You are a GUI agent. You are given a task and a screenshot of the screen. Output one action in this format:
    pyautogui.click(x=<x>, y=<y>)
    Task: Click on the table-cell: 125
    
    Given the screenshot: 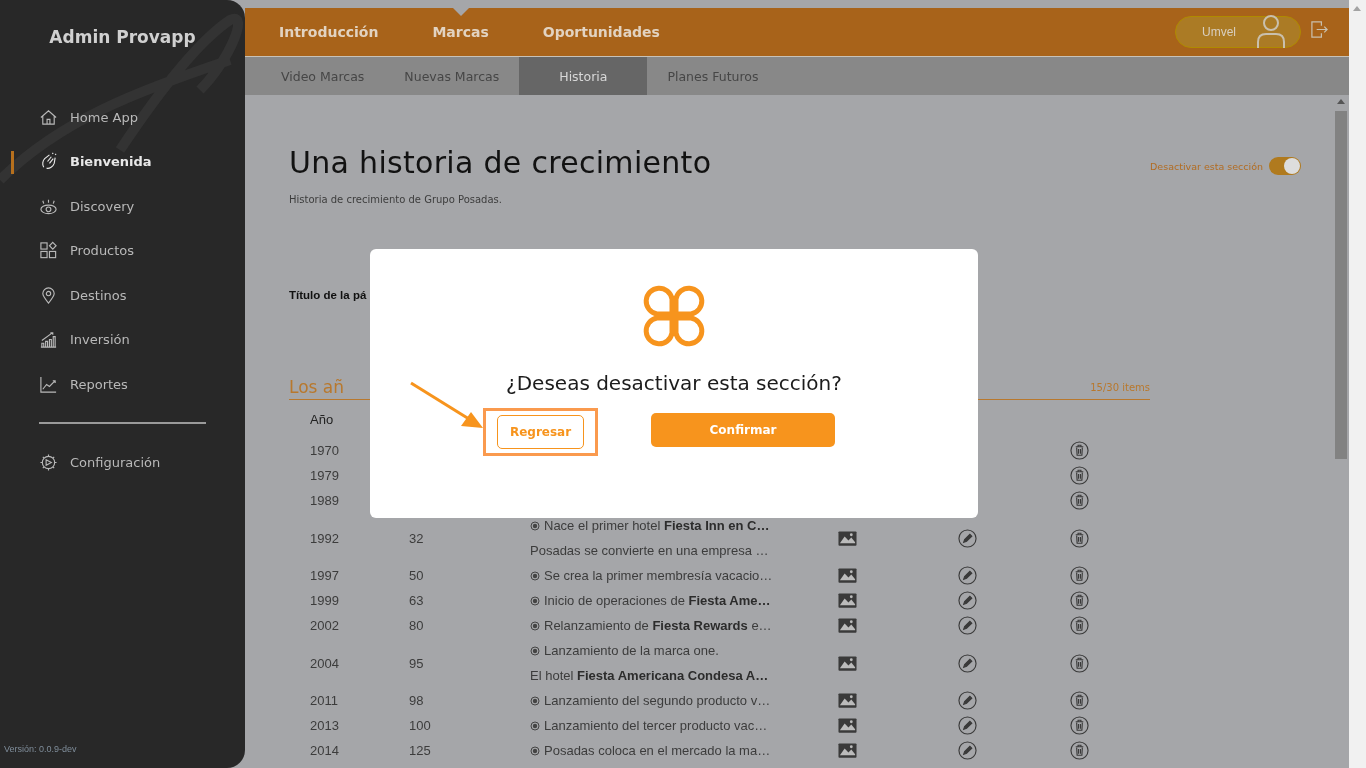 What is the action you would take?
    pyautogui.click(x=420, y=750)
    